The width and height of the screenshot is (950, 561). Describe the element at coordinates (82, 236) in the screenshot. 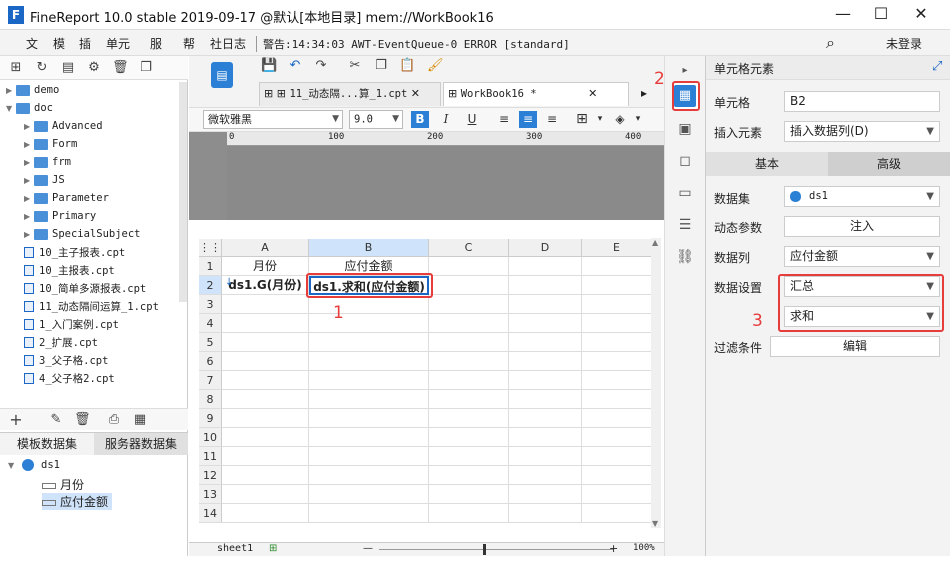

I see `tree-folder: ▶ SpecialSubject` at that location.